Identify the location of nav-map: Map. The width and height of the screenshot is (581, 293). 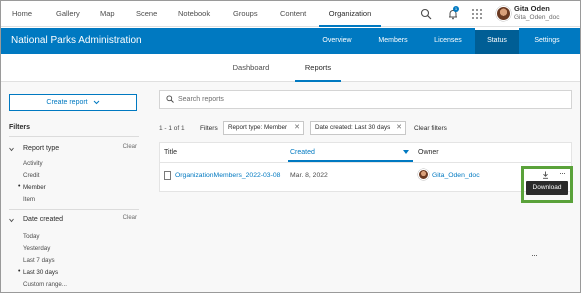
(107, 14).